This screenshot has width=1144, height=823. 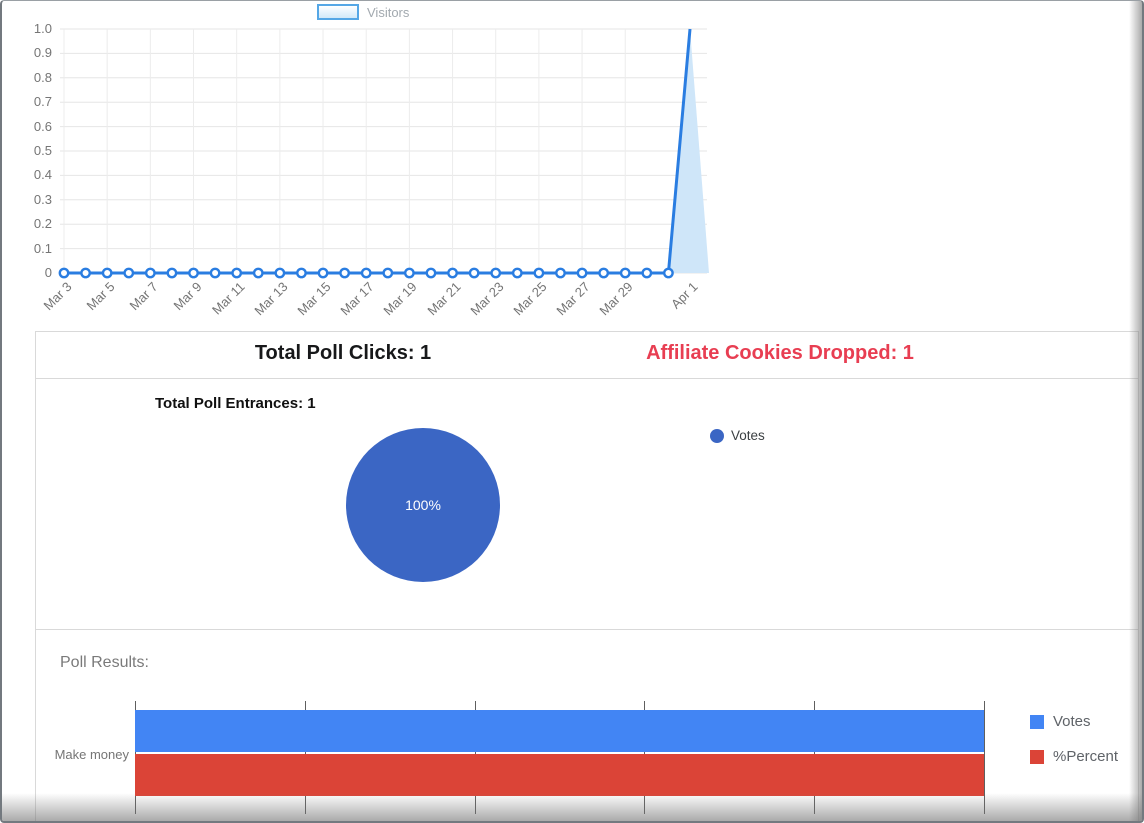 What do you see at coordinates (984, 757) in the screenshot?
I see `bar-gridline` at bounding box center [984, 757].